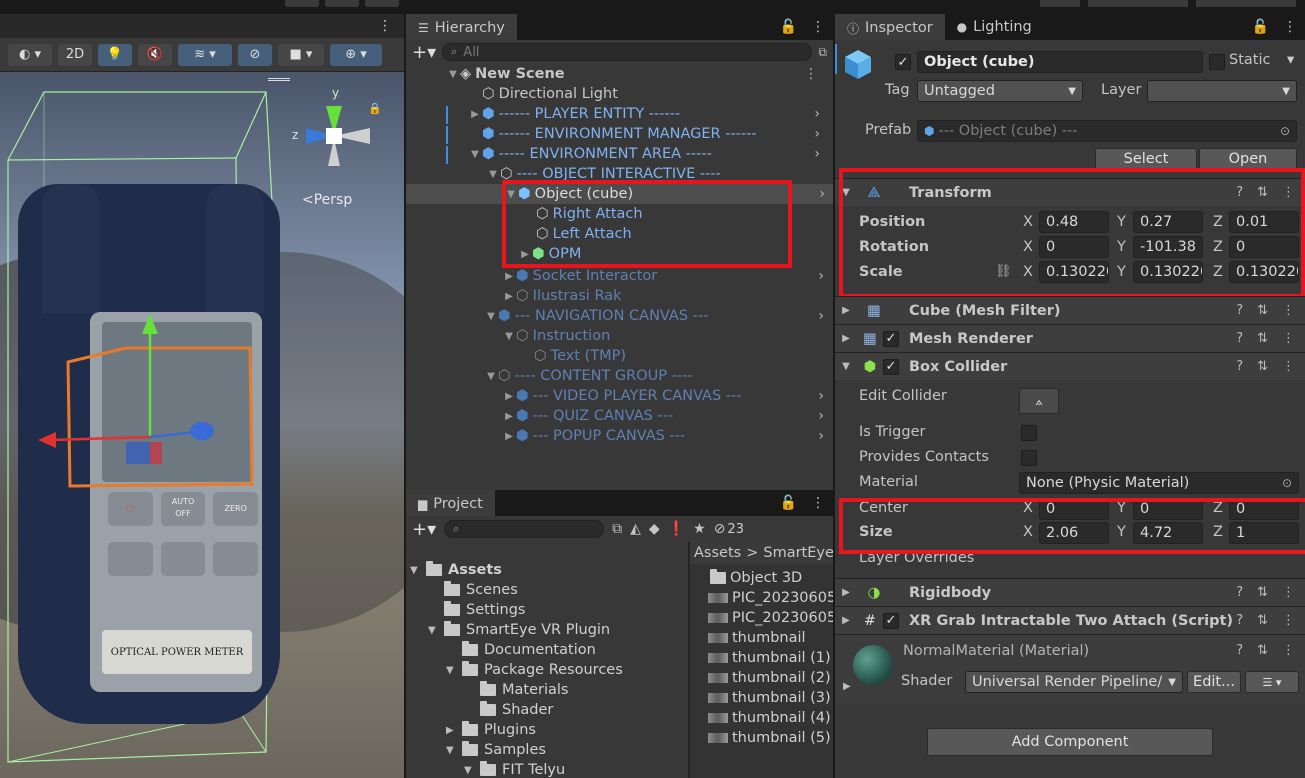  What do you see at coordinates (481, 590) in the screenshot?
I see `tree-item: Scenes` at bounding box center [481, 590].